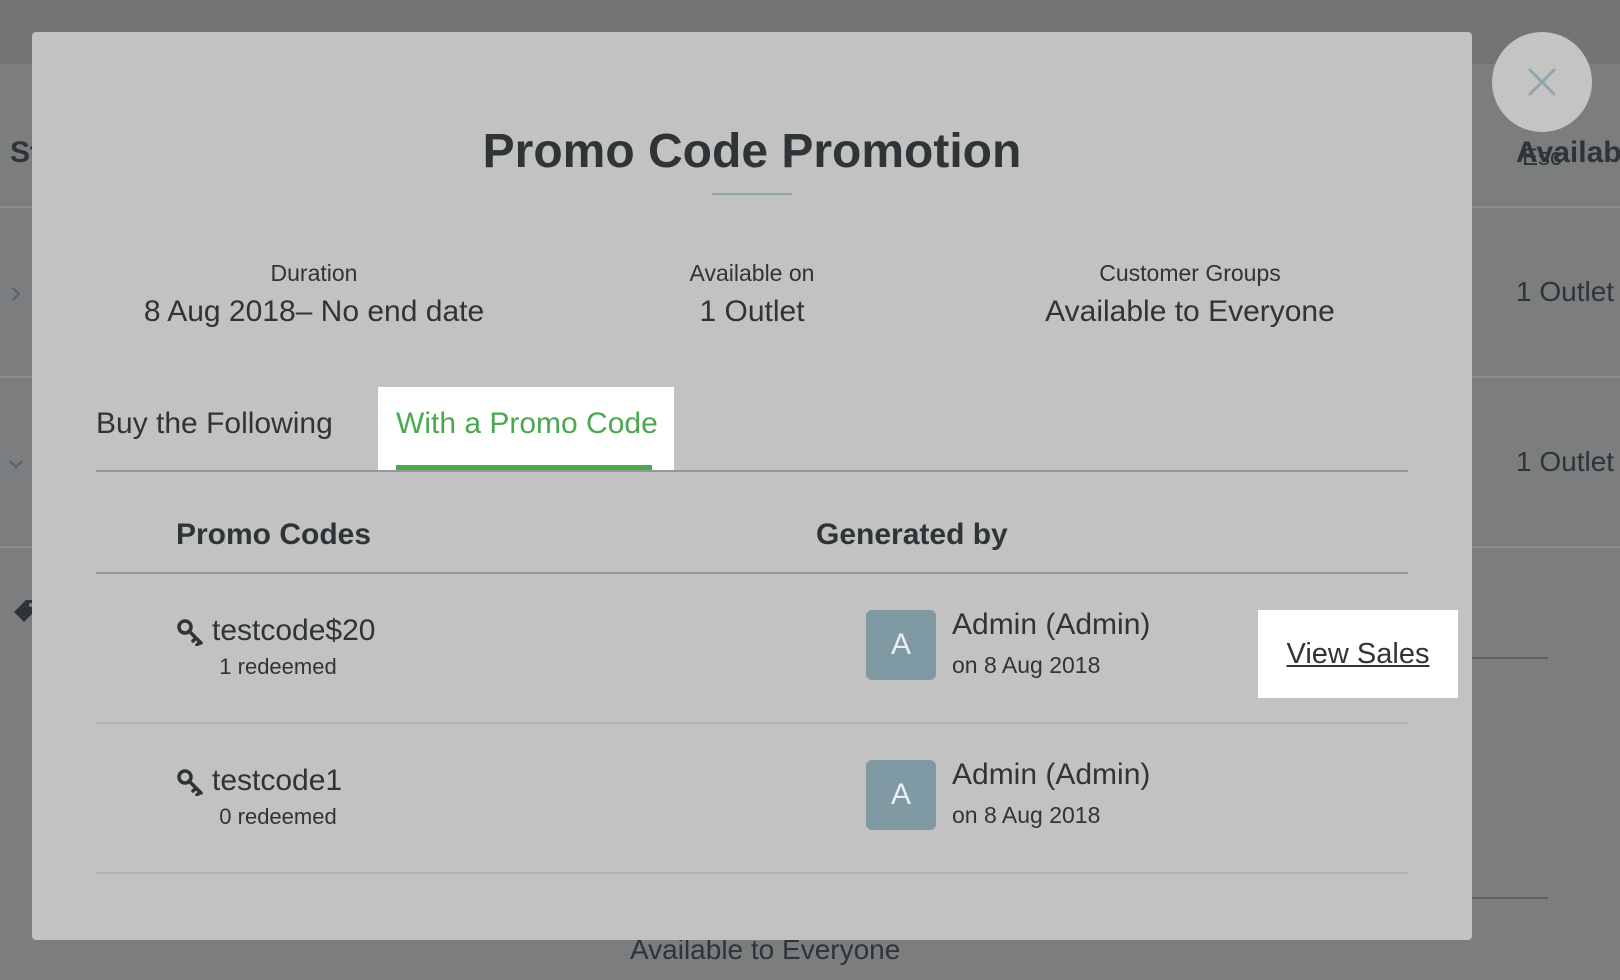  What do you see at coordinates (752, 311) in the screenshot?
I see `available-on-value: 1 Outlet` at bounding box center [752, 311].